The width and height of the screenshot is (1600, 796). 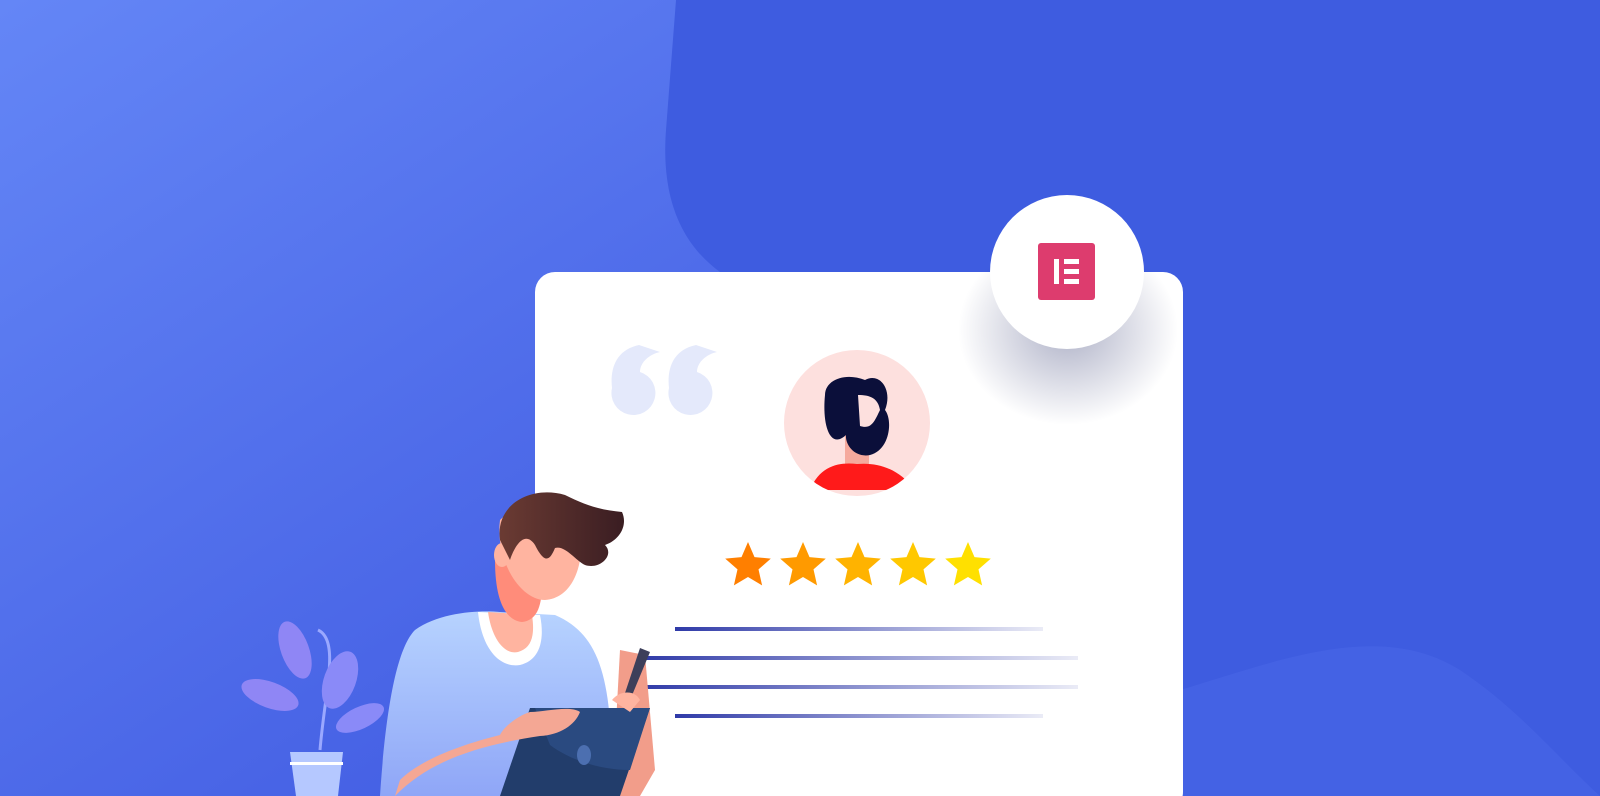 I want to click on elementor-logo-icon, so click(x=1066, y=271).